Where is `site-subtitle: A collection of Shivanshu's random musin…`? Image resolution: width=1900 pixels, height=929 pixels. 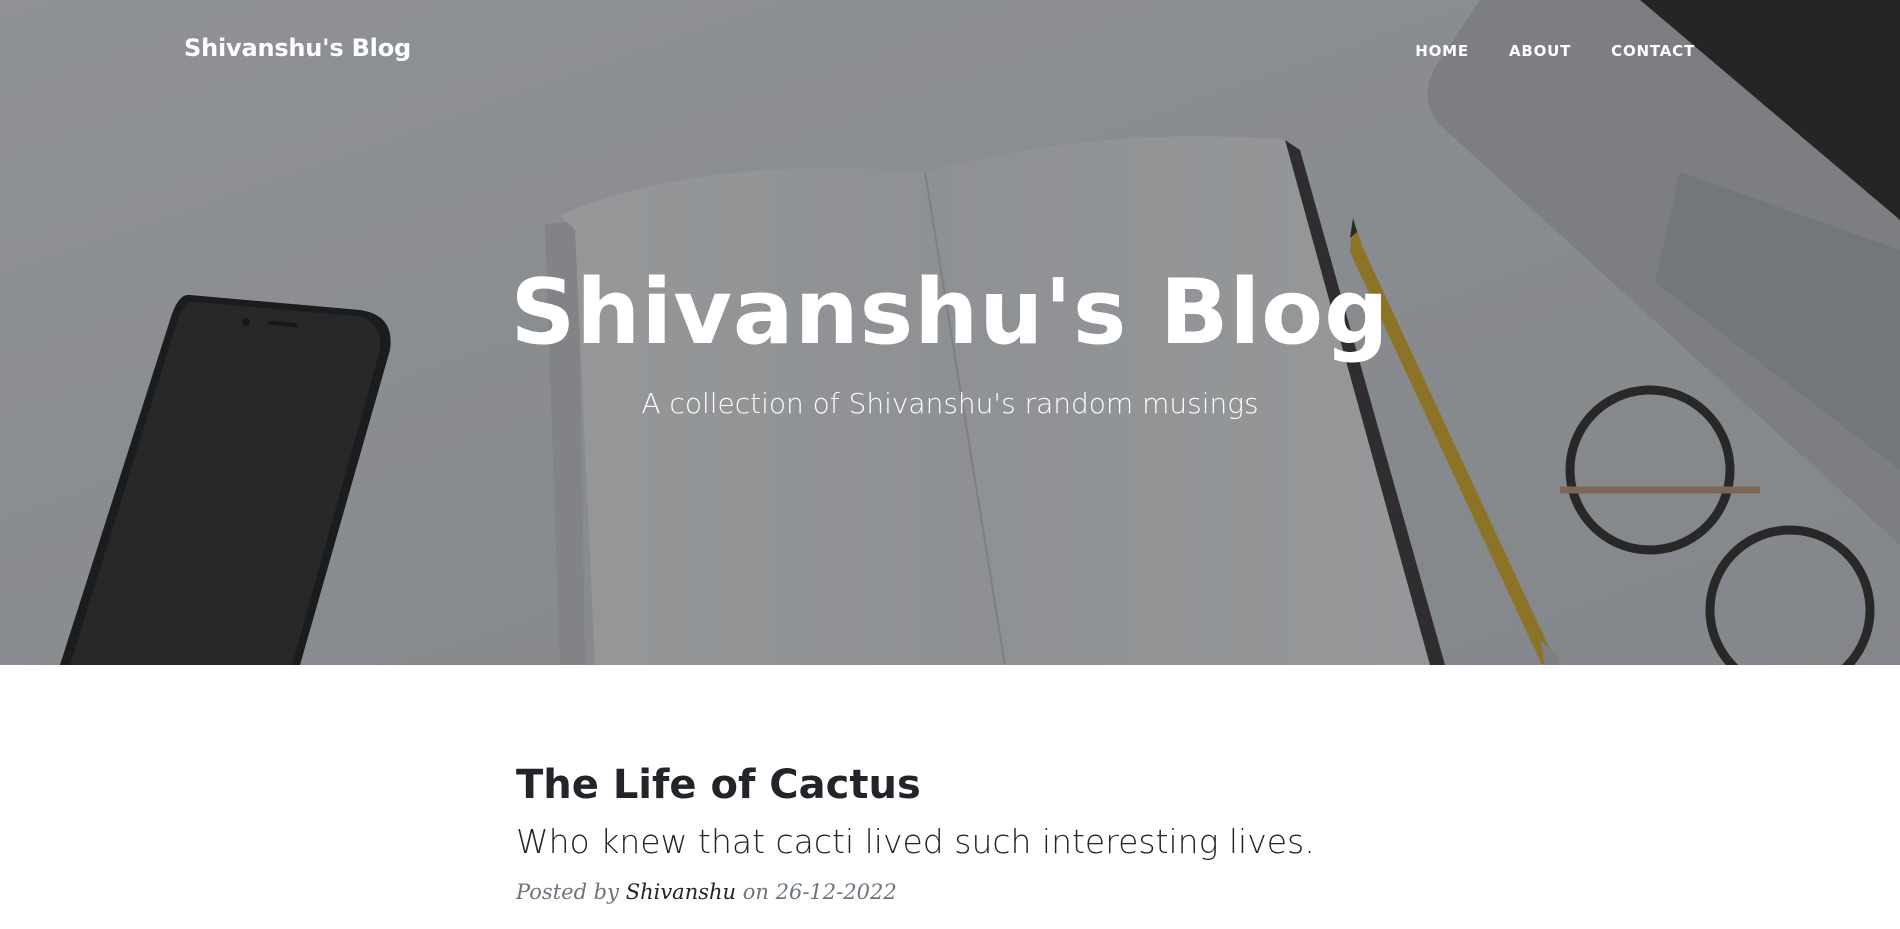 site-subtitle: A collection of Shivanshu's random musin… is located at coordinates (950, 403).